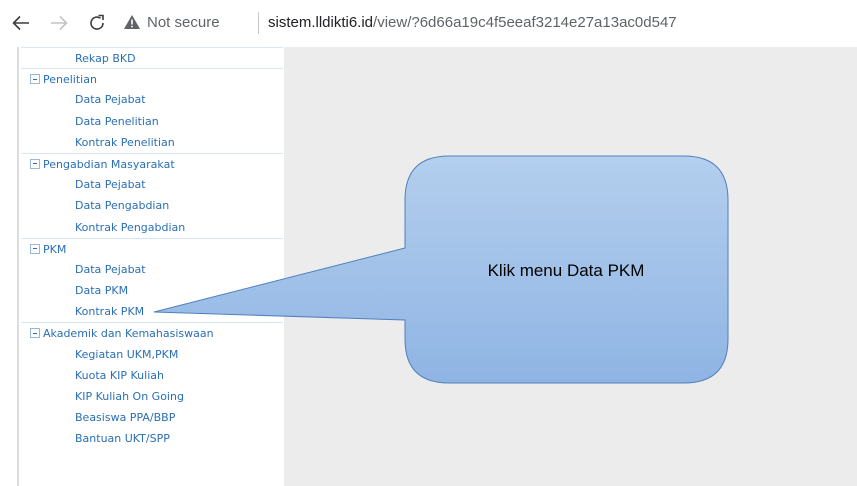 The height and width of the screenshot is (486, 857). I want to click on callout-text: Klik menu Data PKM, so click(566, 270).